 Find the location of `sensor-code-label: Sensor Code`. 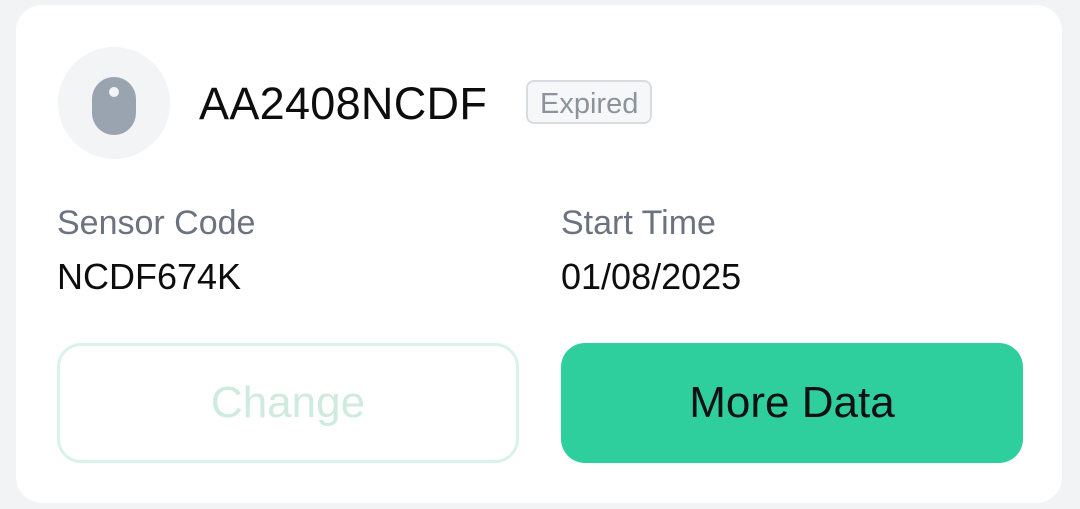

sensor-code-label: Sensor Code is located at coordinates (156, 223).